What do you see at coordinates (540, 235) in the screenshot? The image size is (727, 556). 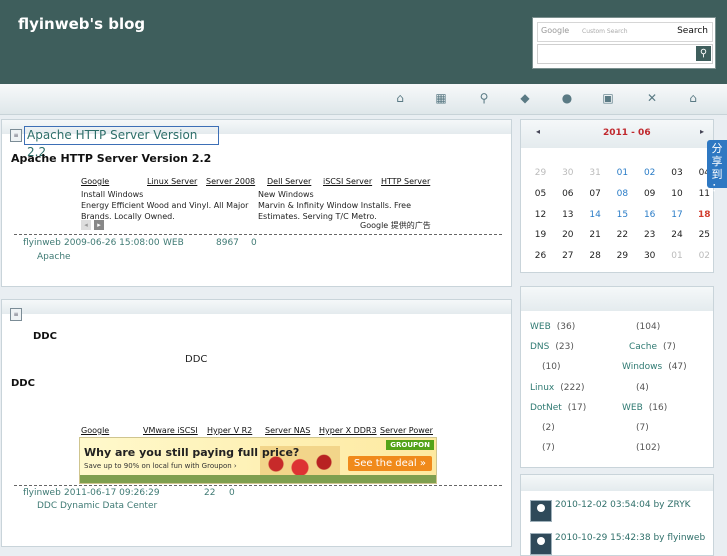 I see `calendar-day: 19` at bounding box center [540, 235].